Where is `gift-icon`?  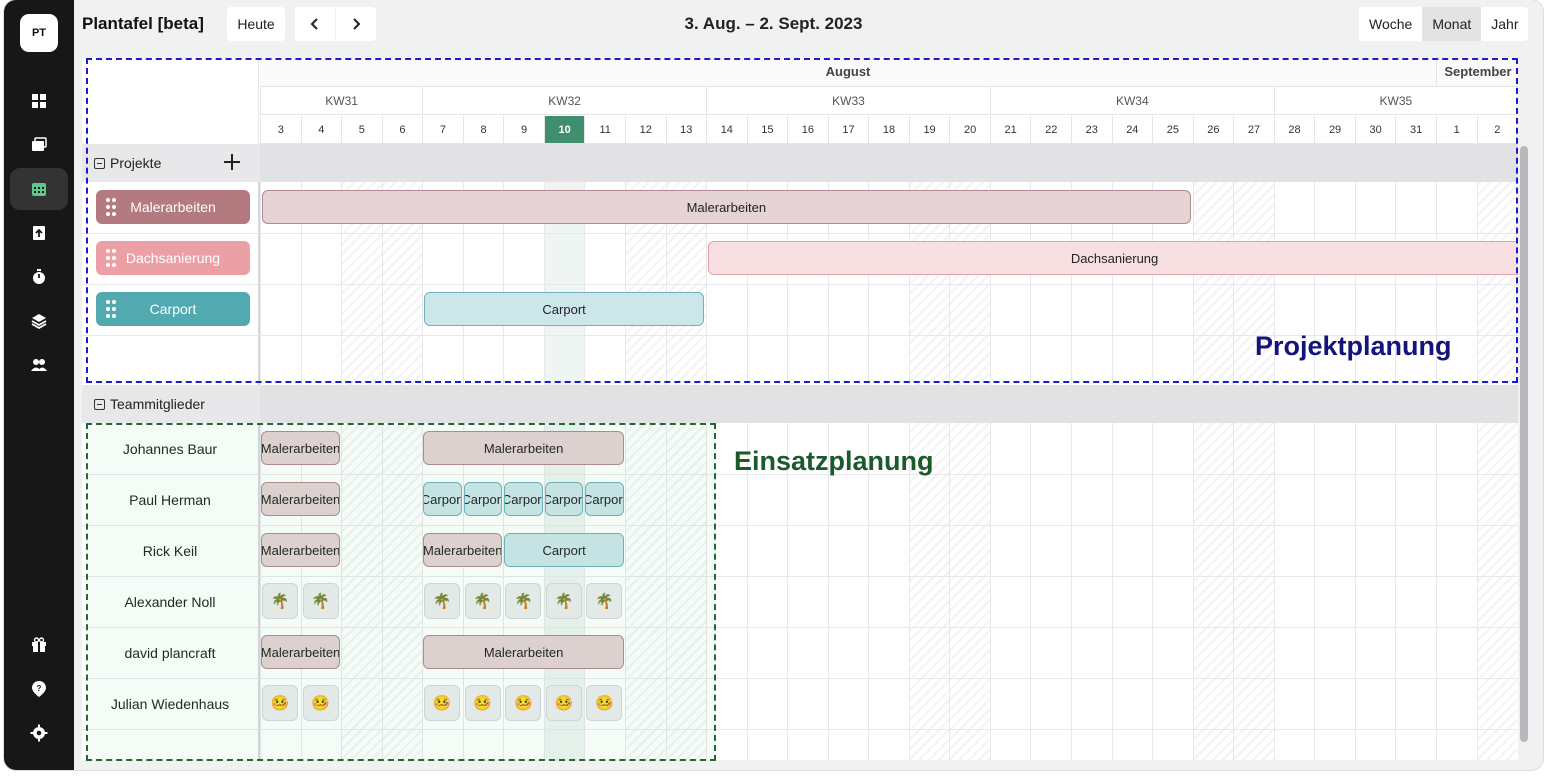 gift-icon is located at coordinates (39, 644).